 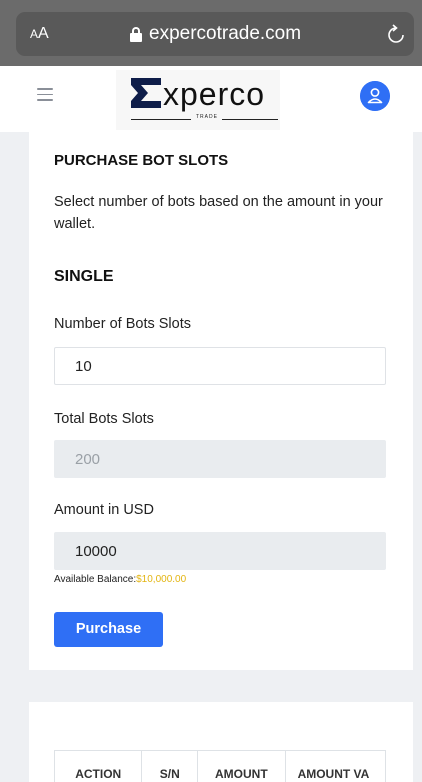 What do you see at coordinates (95, 579) in the screenshot?
I see `balance-label: Available Balance:` at bounding box center [95, 579].